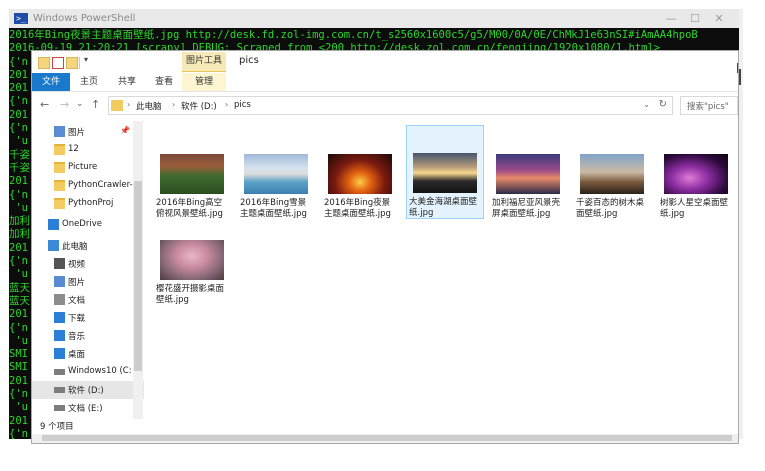 The height and width of the screenshot is (471, 765). I want to click on sidebar-item: 文档, so click(88, 300).